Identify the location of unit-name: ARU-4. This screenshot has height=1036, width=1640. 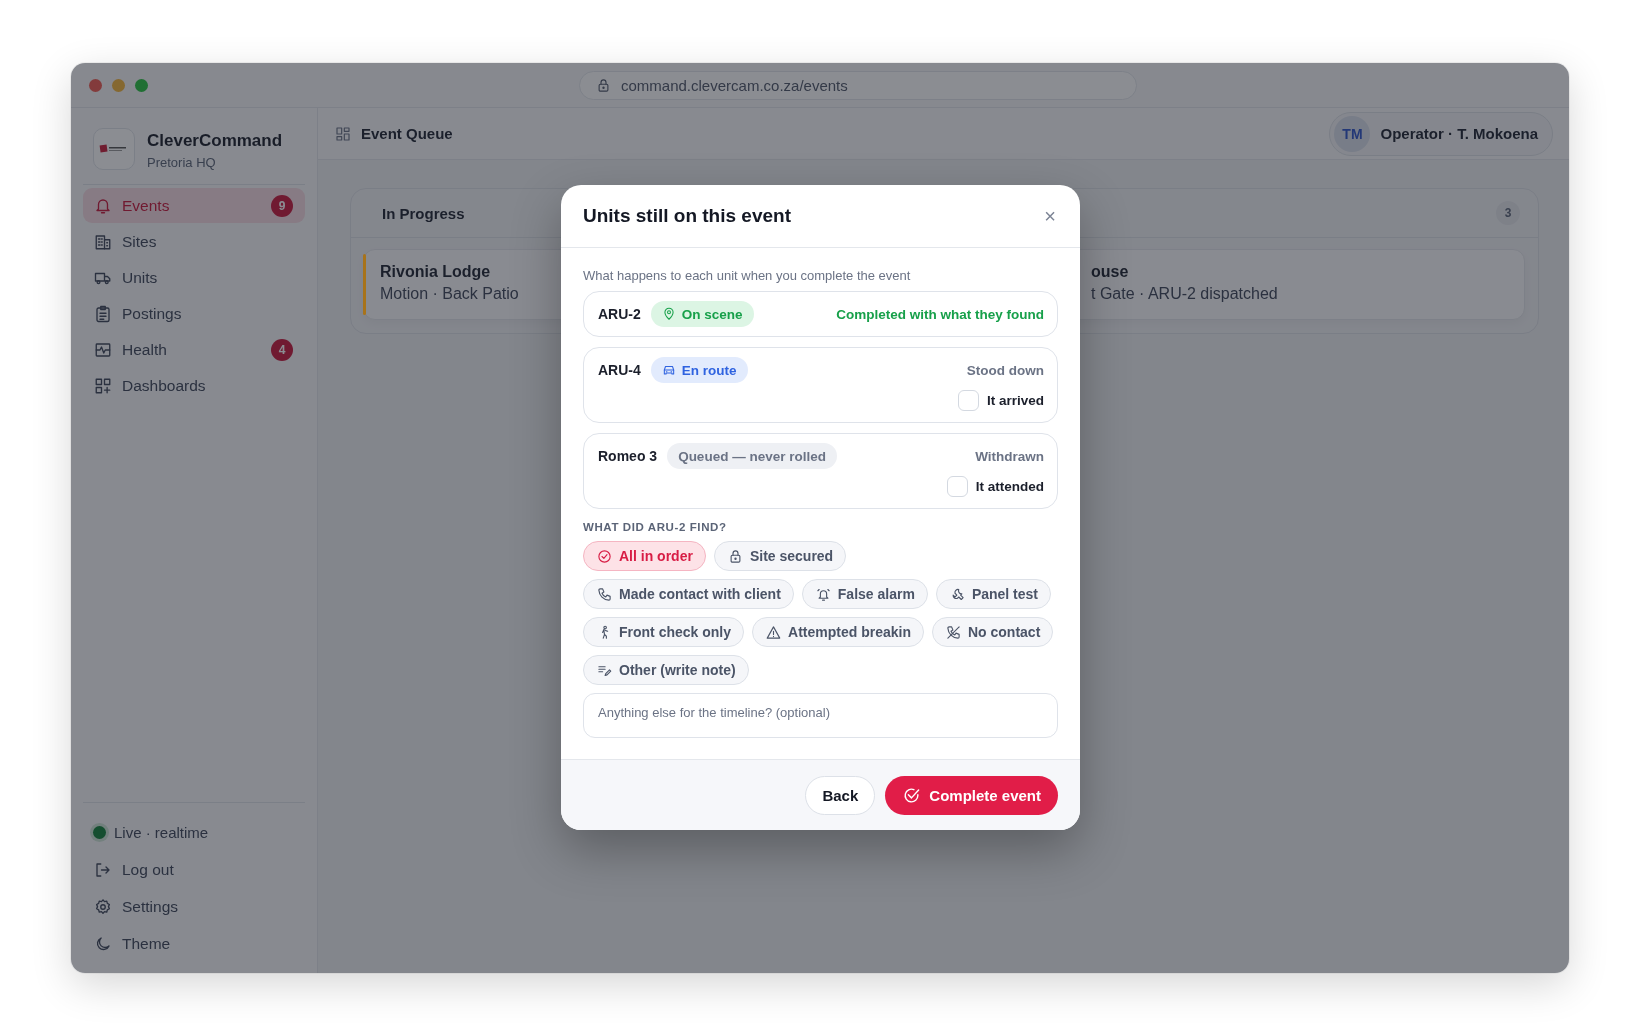
(619, 370).